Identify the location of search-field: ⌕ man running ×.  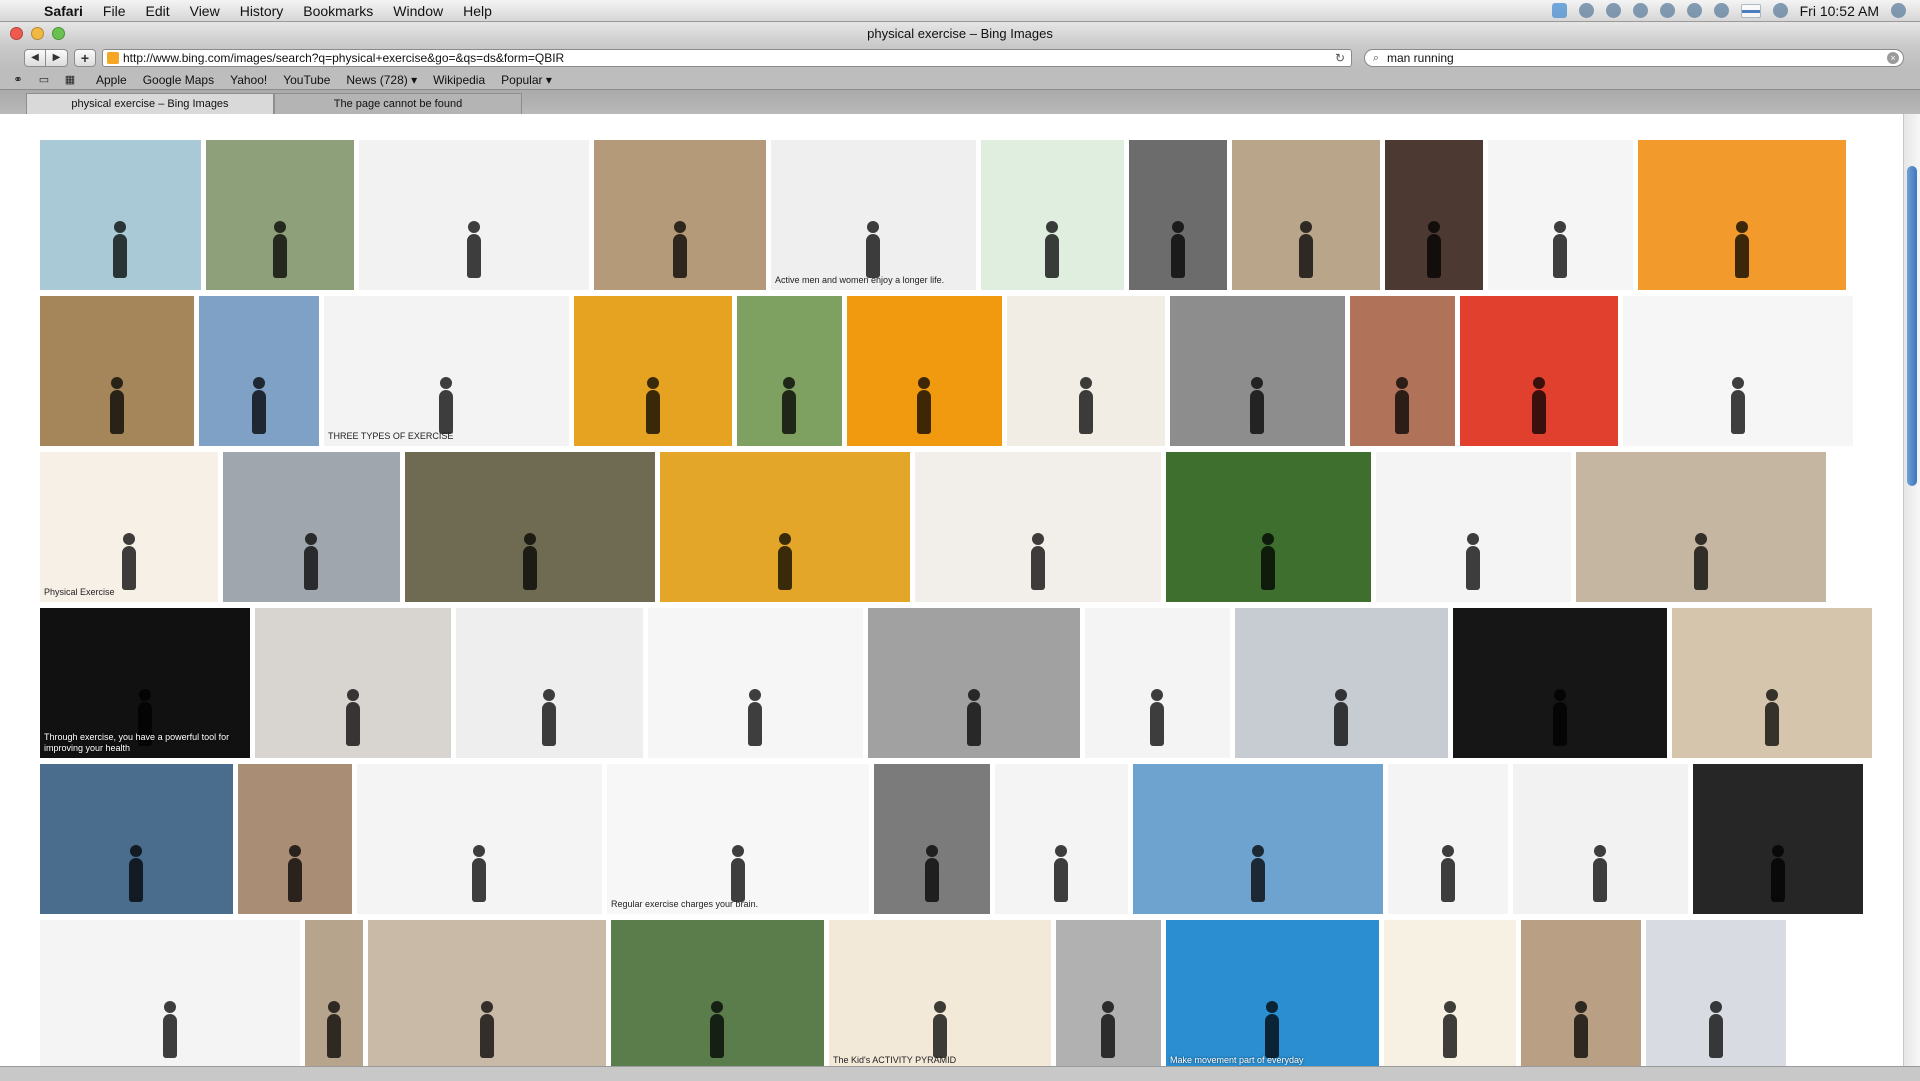
(1634, 58).